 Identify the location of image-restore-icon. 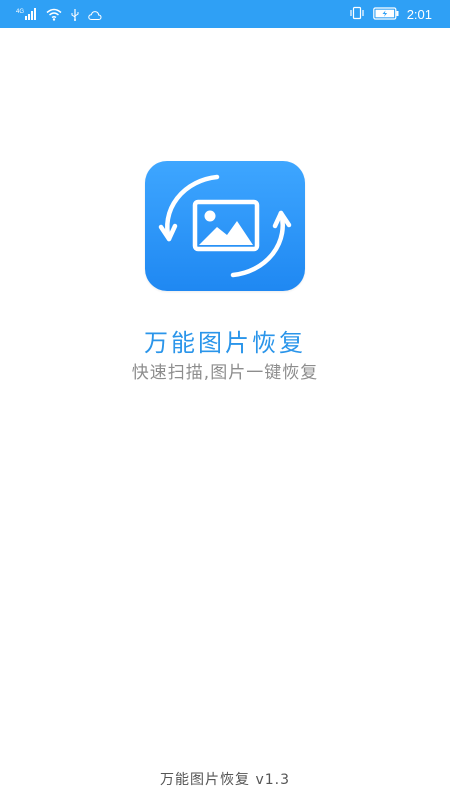
(225, 226).